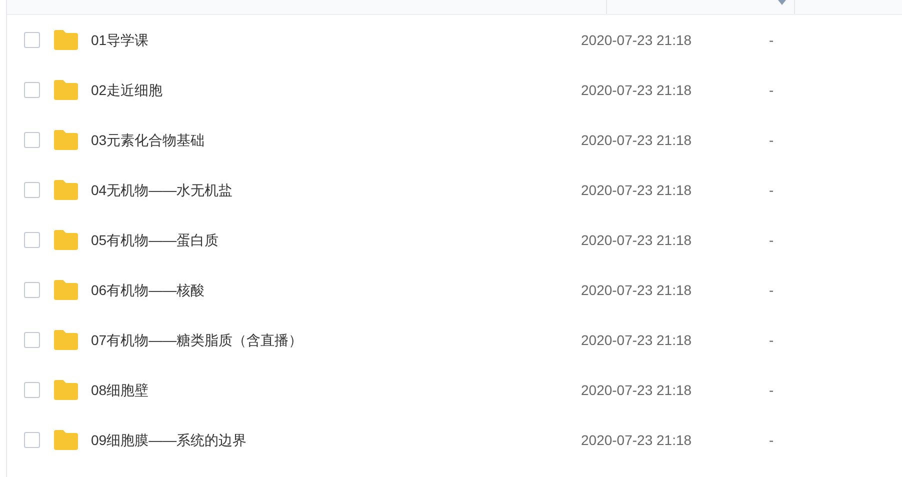 The height and width of the screenshot is (477, 902). Describe the element at coordinates (336, 290) in the screenshot. I see `file-name: 06有机物——核酸` at that location.